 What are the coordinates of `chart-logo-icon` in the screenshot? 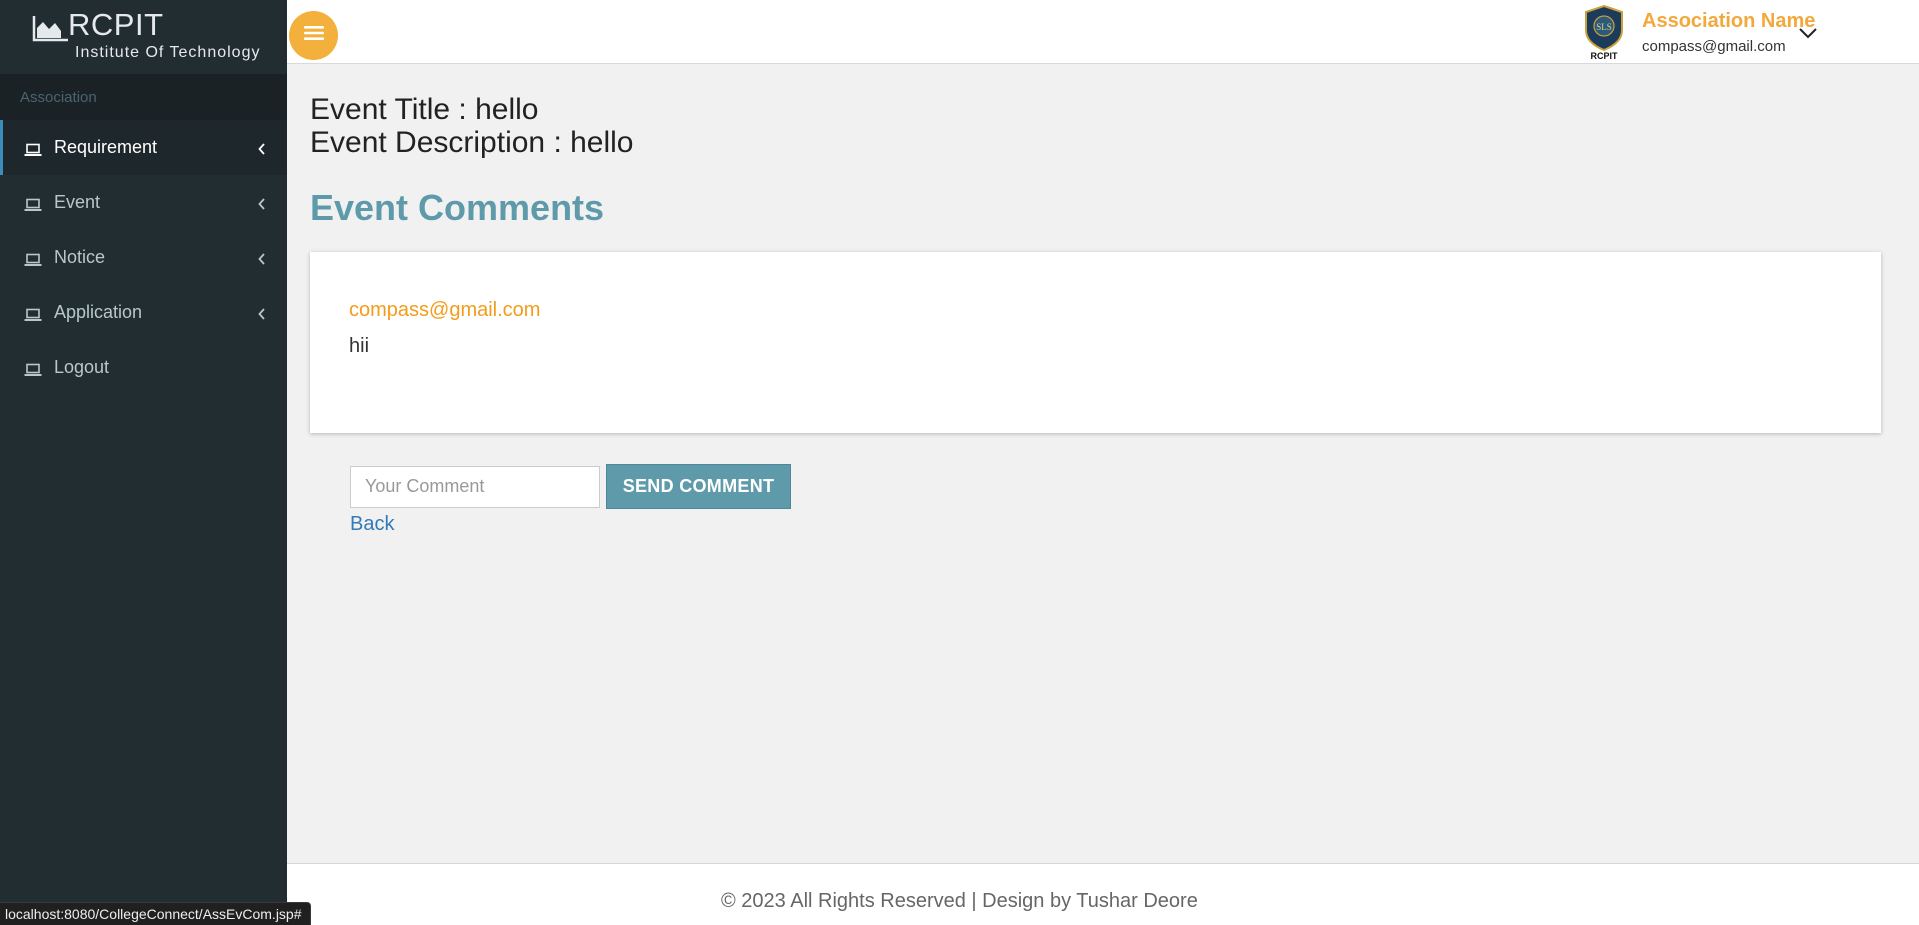 It's located at (50, 28).